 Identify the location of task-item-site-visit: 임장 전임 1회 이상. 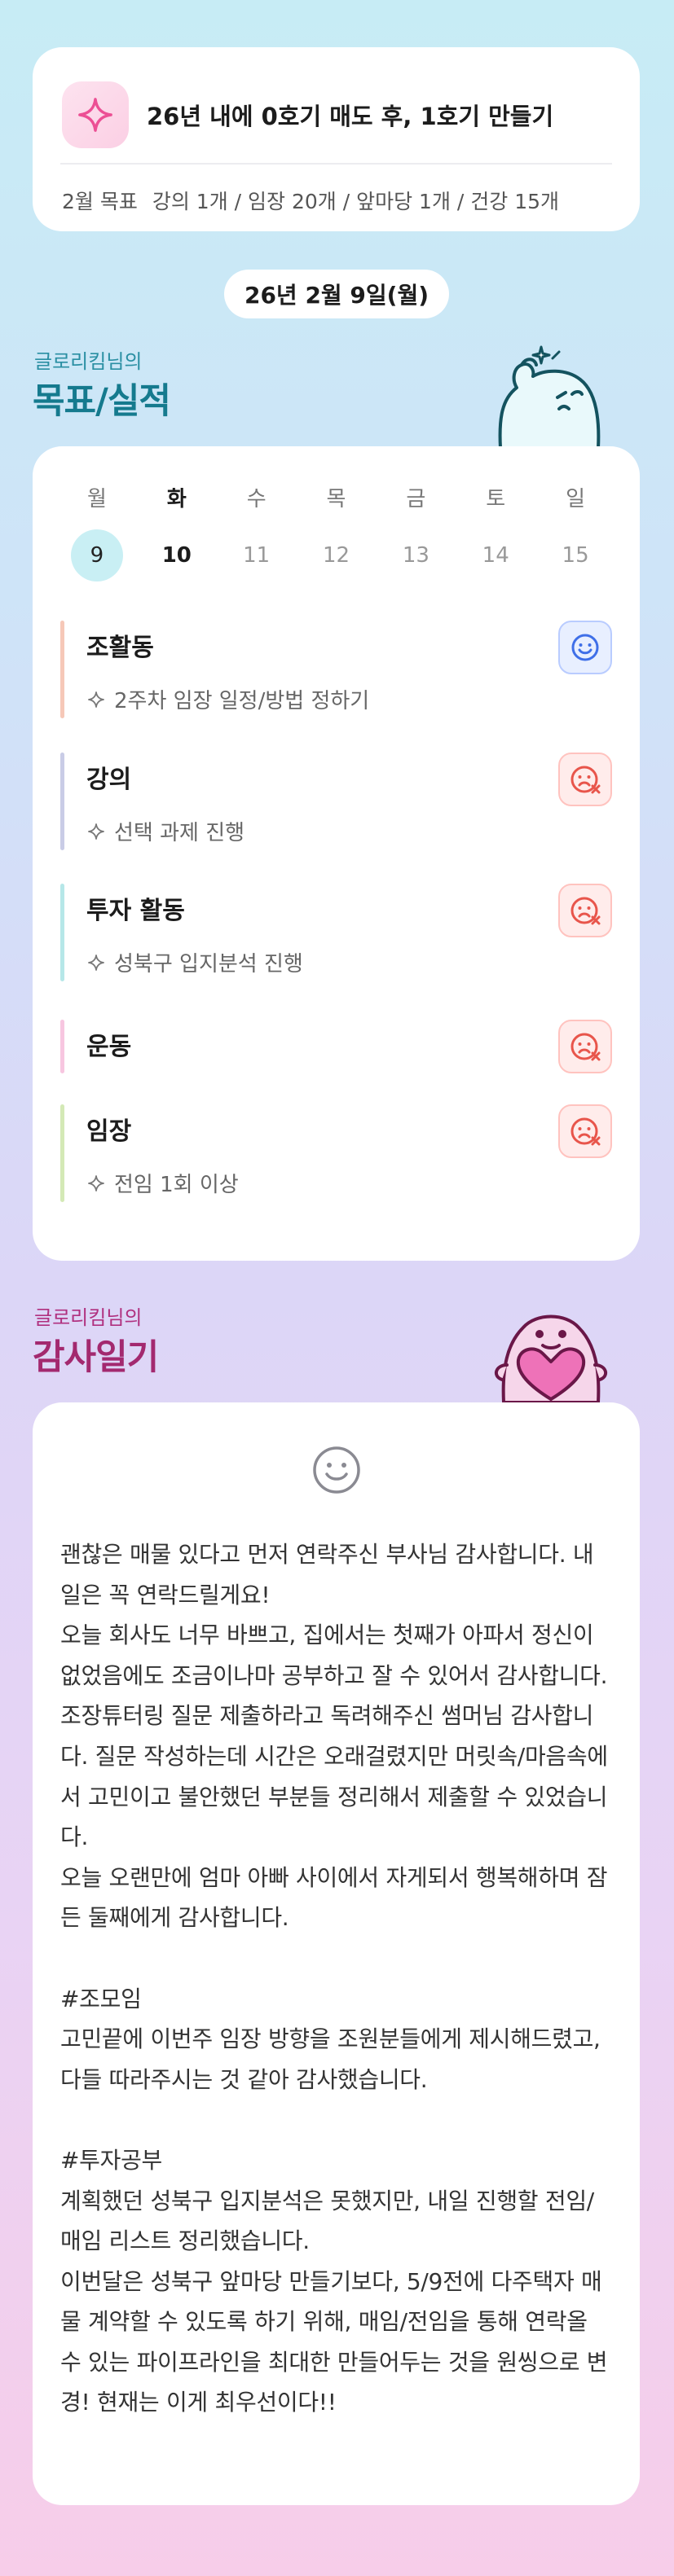
(336, 1153).